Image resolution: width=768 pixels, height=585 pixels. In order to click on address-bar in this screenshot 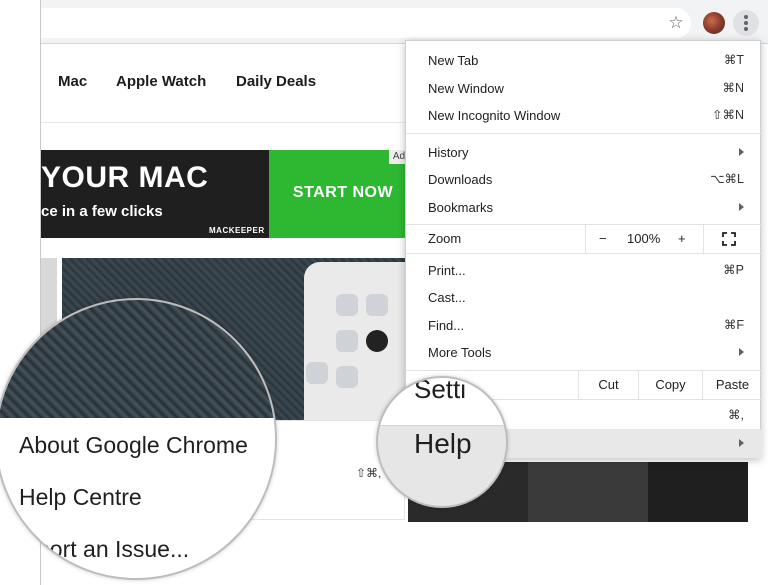, I will do `click(366, 23)`.